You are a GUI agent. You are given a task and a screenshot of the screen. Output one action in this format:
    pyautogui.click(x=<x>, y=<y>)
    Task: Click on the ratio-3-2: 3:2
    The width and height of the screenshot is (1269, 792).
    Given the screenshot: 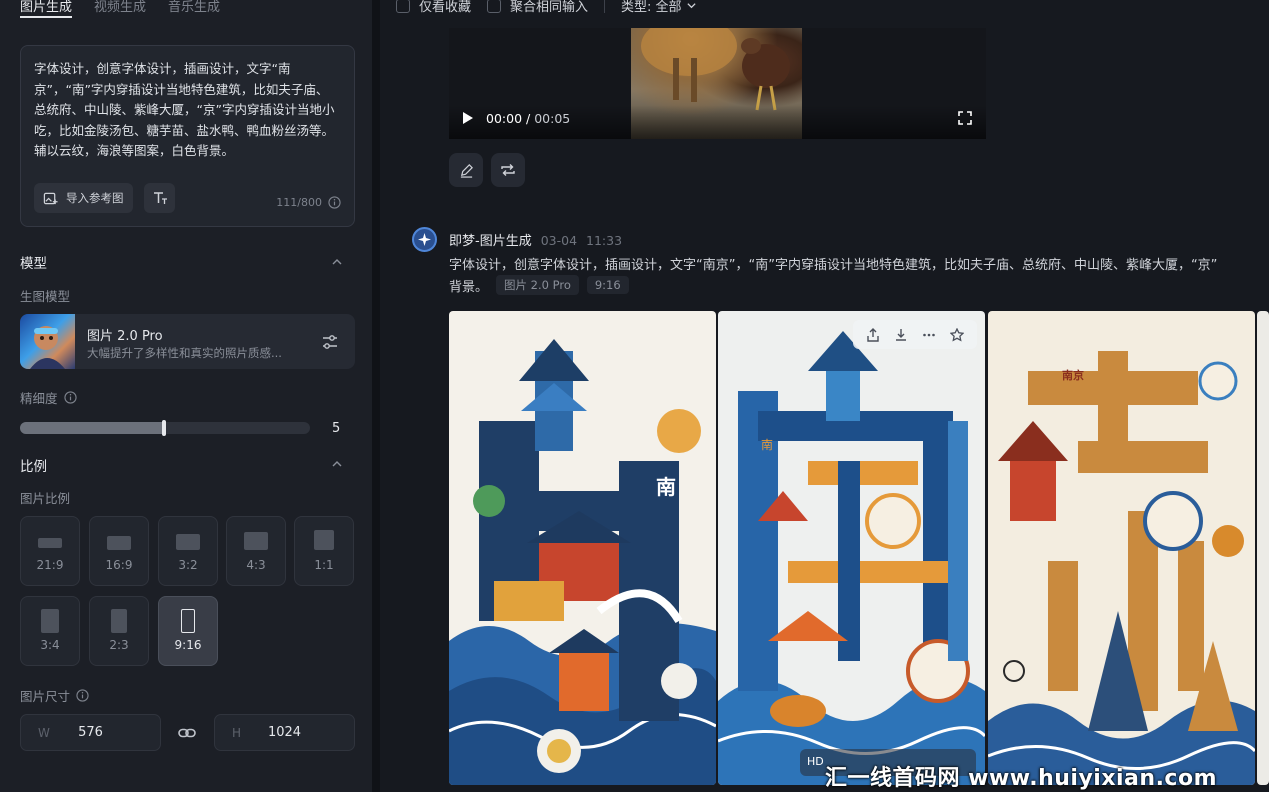 What is the action you would take?
    pyautogui.click(x=188, y=551)
    